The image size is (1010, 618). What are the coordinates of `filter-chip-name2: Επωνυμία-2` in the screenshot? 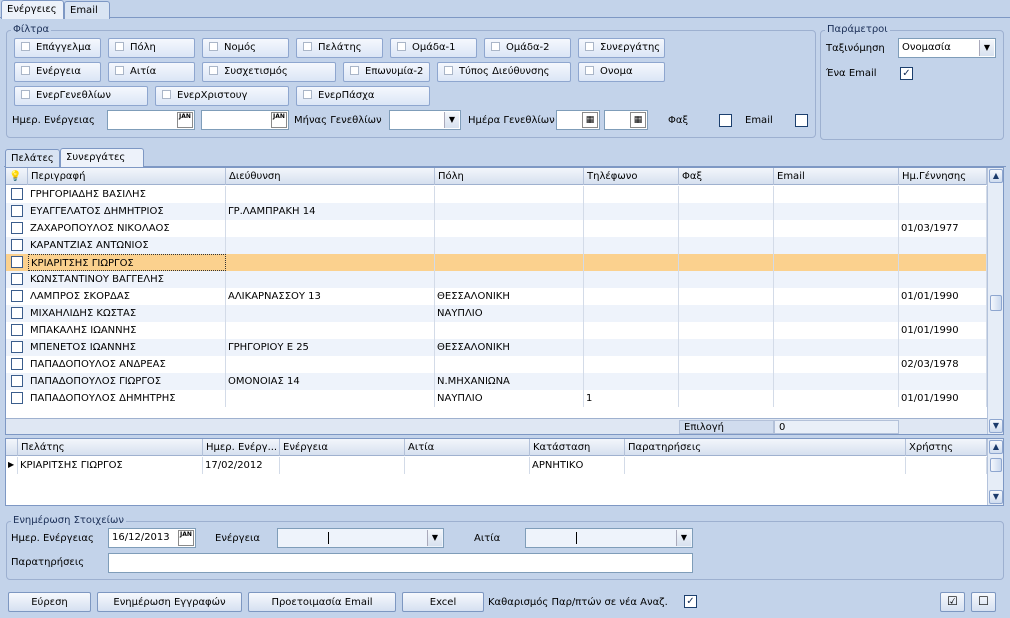 It's located at (386, 72).